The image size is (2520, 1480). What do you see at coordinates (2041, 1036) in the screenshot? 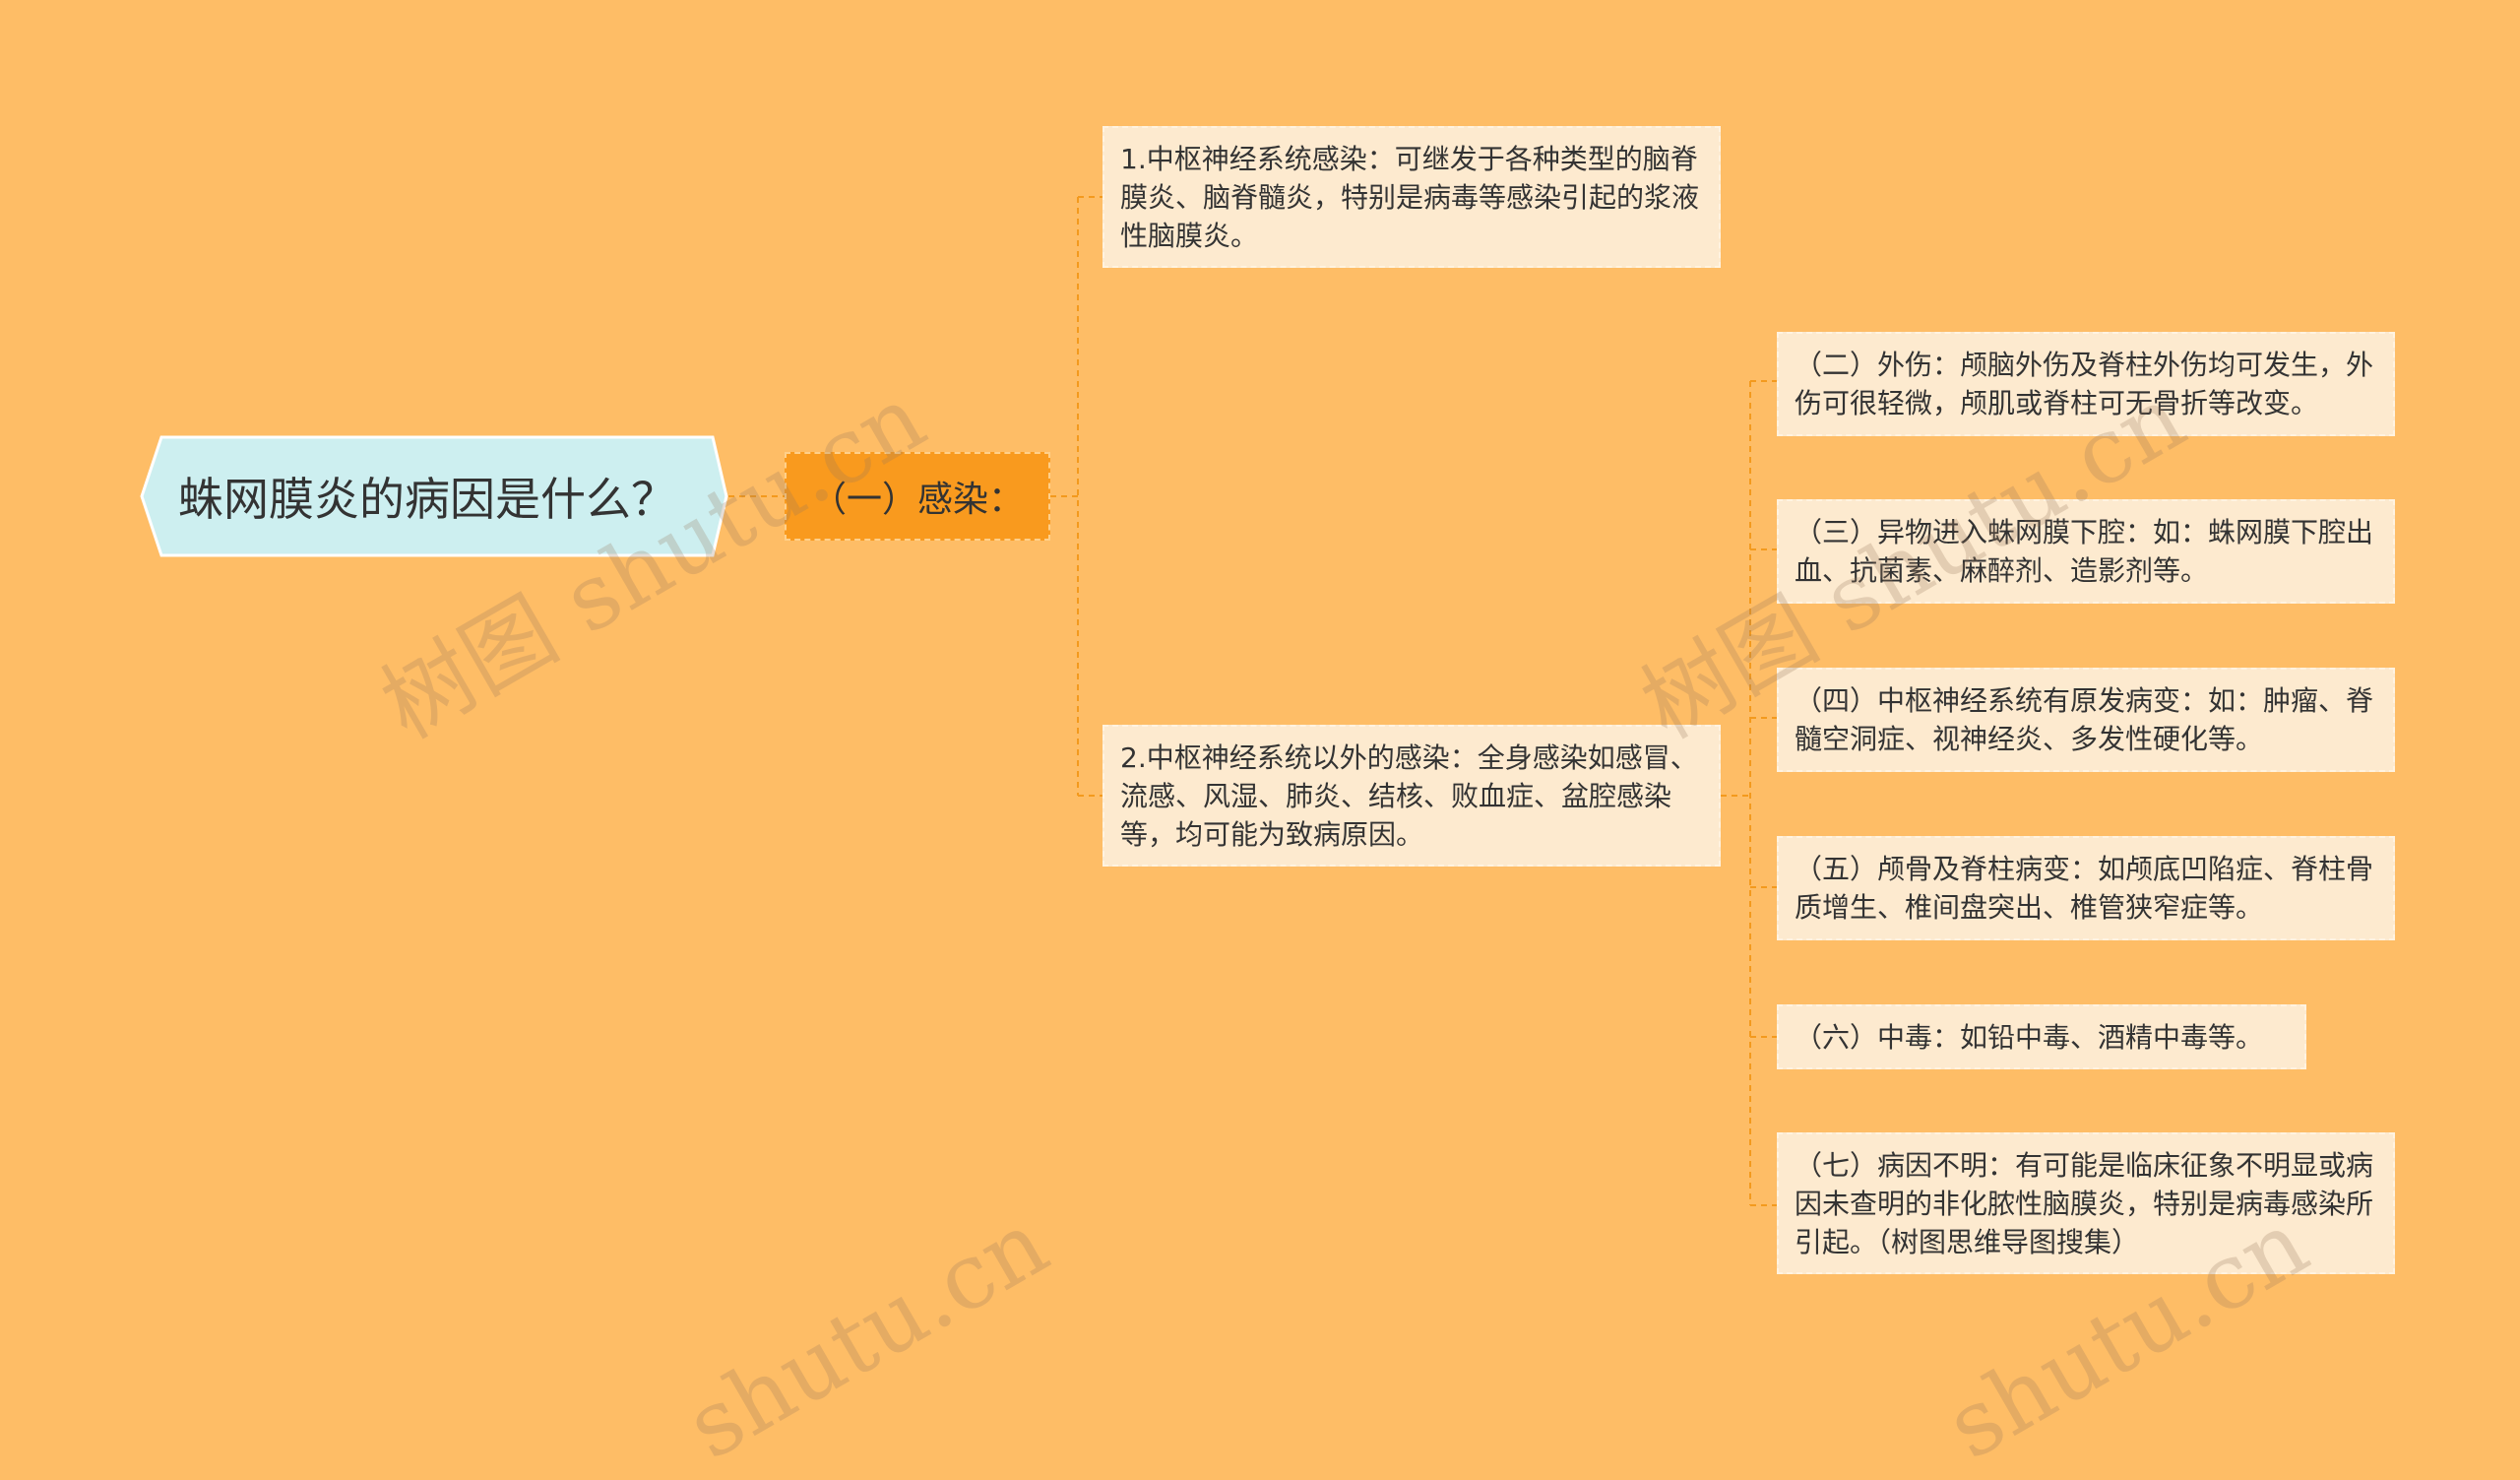
I see `cause-poisoning: （六）中毒：如铅中毒、酒精中毒等。` at bounding box center [2041, 1036].